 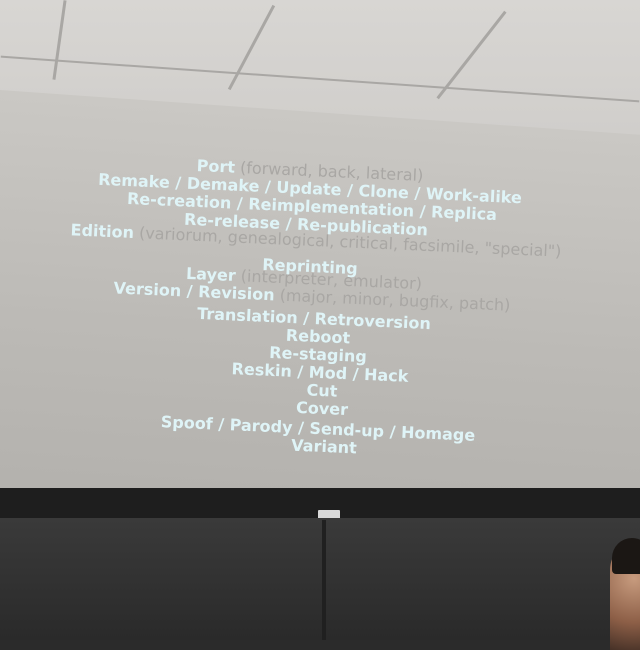 I want to click on wall-seam, so click(x=324, y=580).